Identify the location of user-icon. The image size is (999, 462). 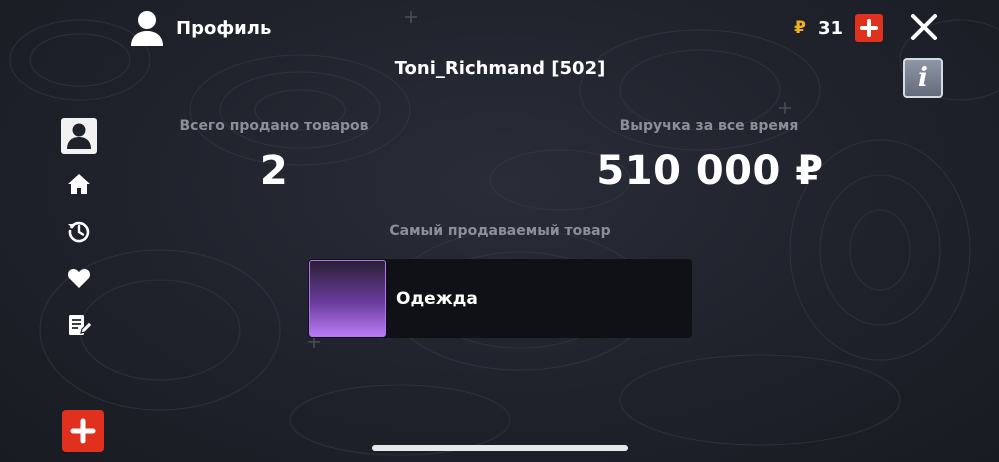
(147, 28).